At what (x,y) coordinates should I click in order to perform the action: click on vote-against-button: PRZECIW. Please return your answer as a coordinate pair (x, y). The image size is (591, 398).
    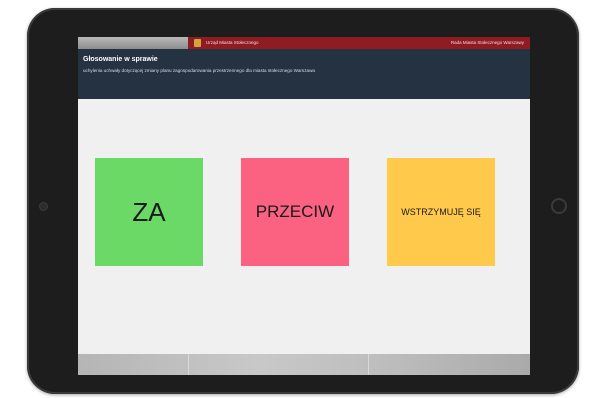
    Looking at the image, I should click on (295, 212).